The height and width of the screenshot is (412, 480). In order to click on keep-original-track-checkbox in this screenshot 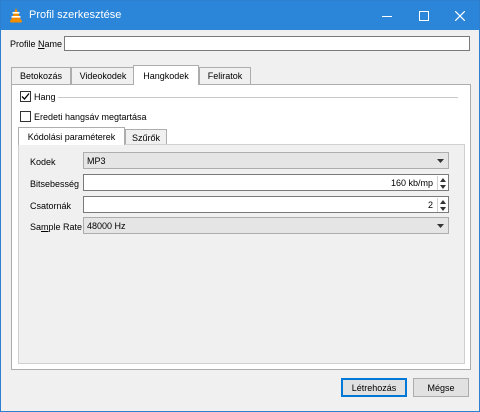, I will do `click(25, 116)`.